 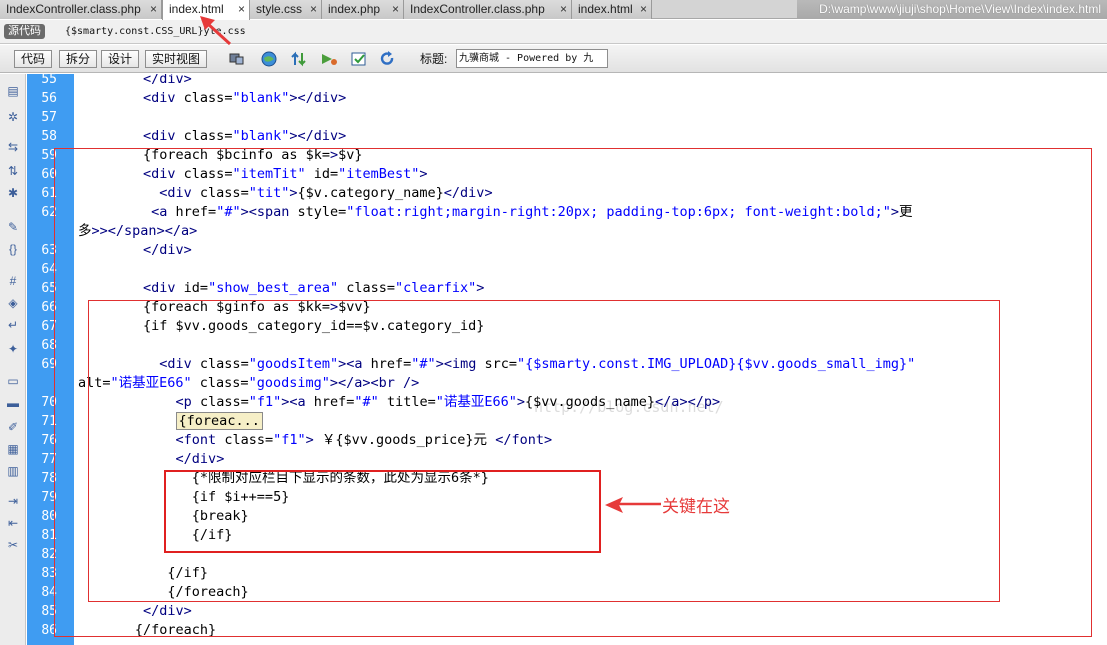 I want to click on recent-snippets-icon: ▦, so click(x=13, y=449).